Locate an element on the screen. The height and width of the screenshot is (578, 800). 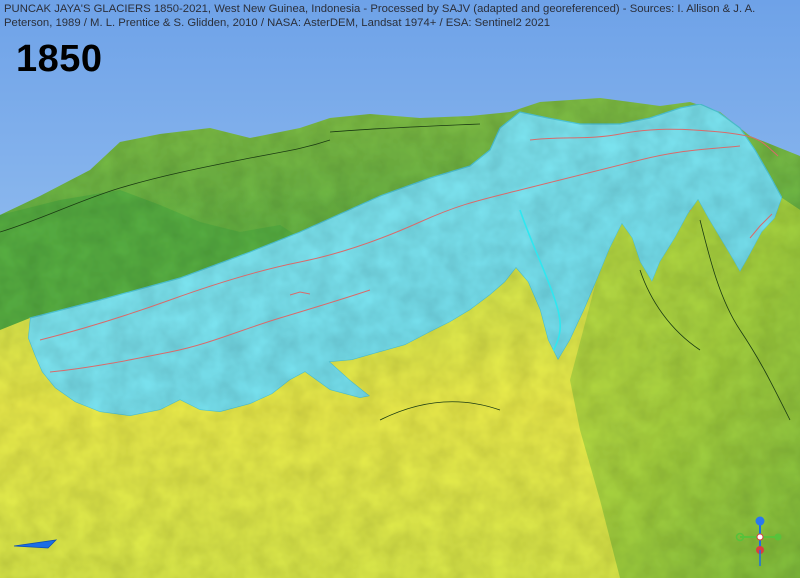
year-label: 1850 is located at coordinates (59, 59).